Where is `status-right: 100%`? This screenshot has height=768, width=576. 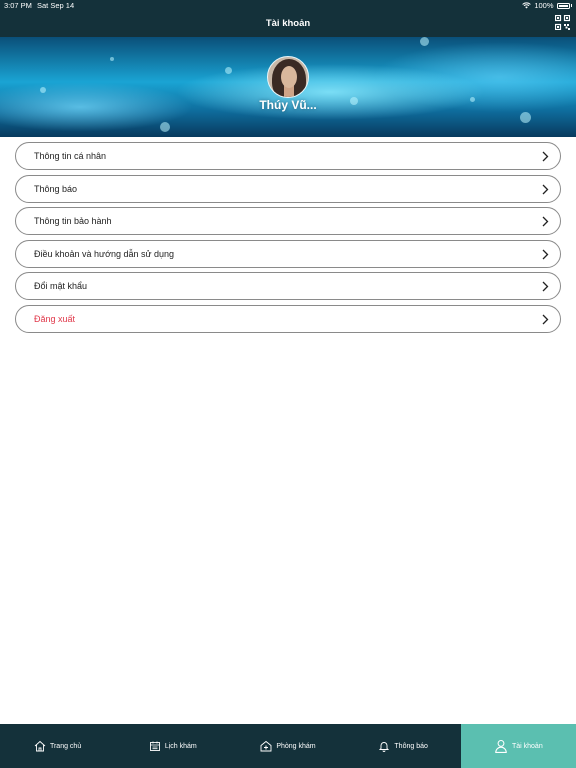
status-right: 100% is located at coordinates (547, 5).